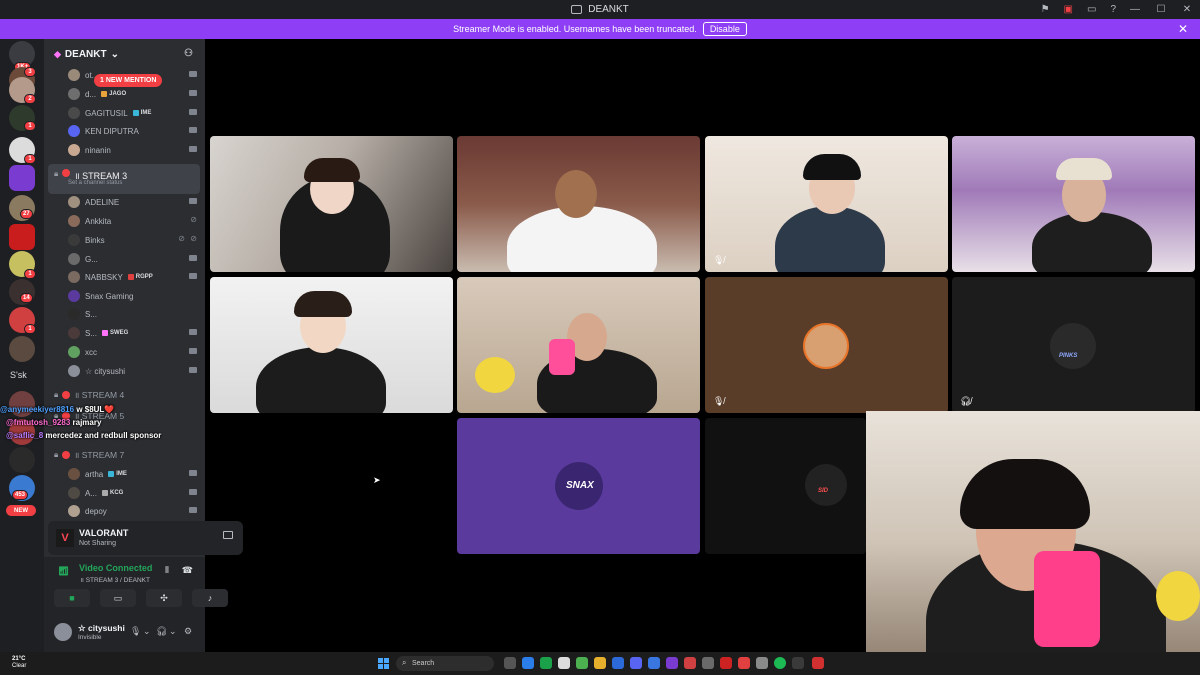 The height and width of the screenshot is (675, 1200). Describe the element at coordinates (124, 455) in the screenshot. I see `voice-channel-stream-7: 🔒︎ ॥ STREAM 7` at that location.